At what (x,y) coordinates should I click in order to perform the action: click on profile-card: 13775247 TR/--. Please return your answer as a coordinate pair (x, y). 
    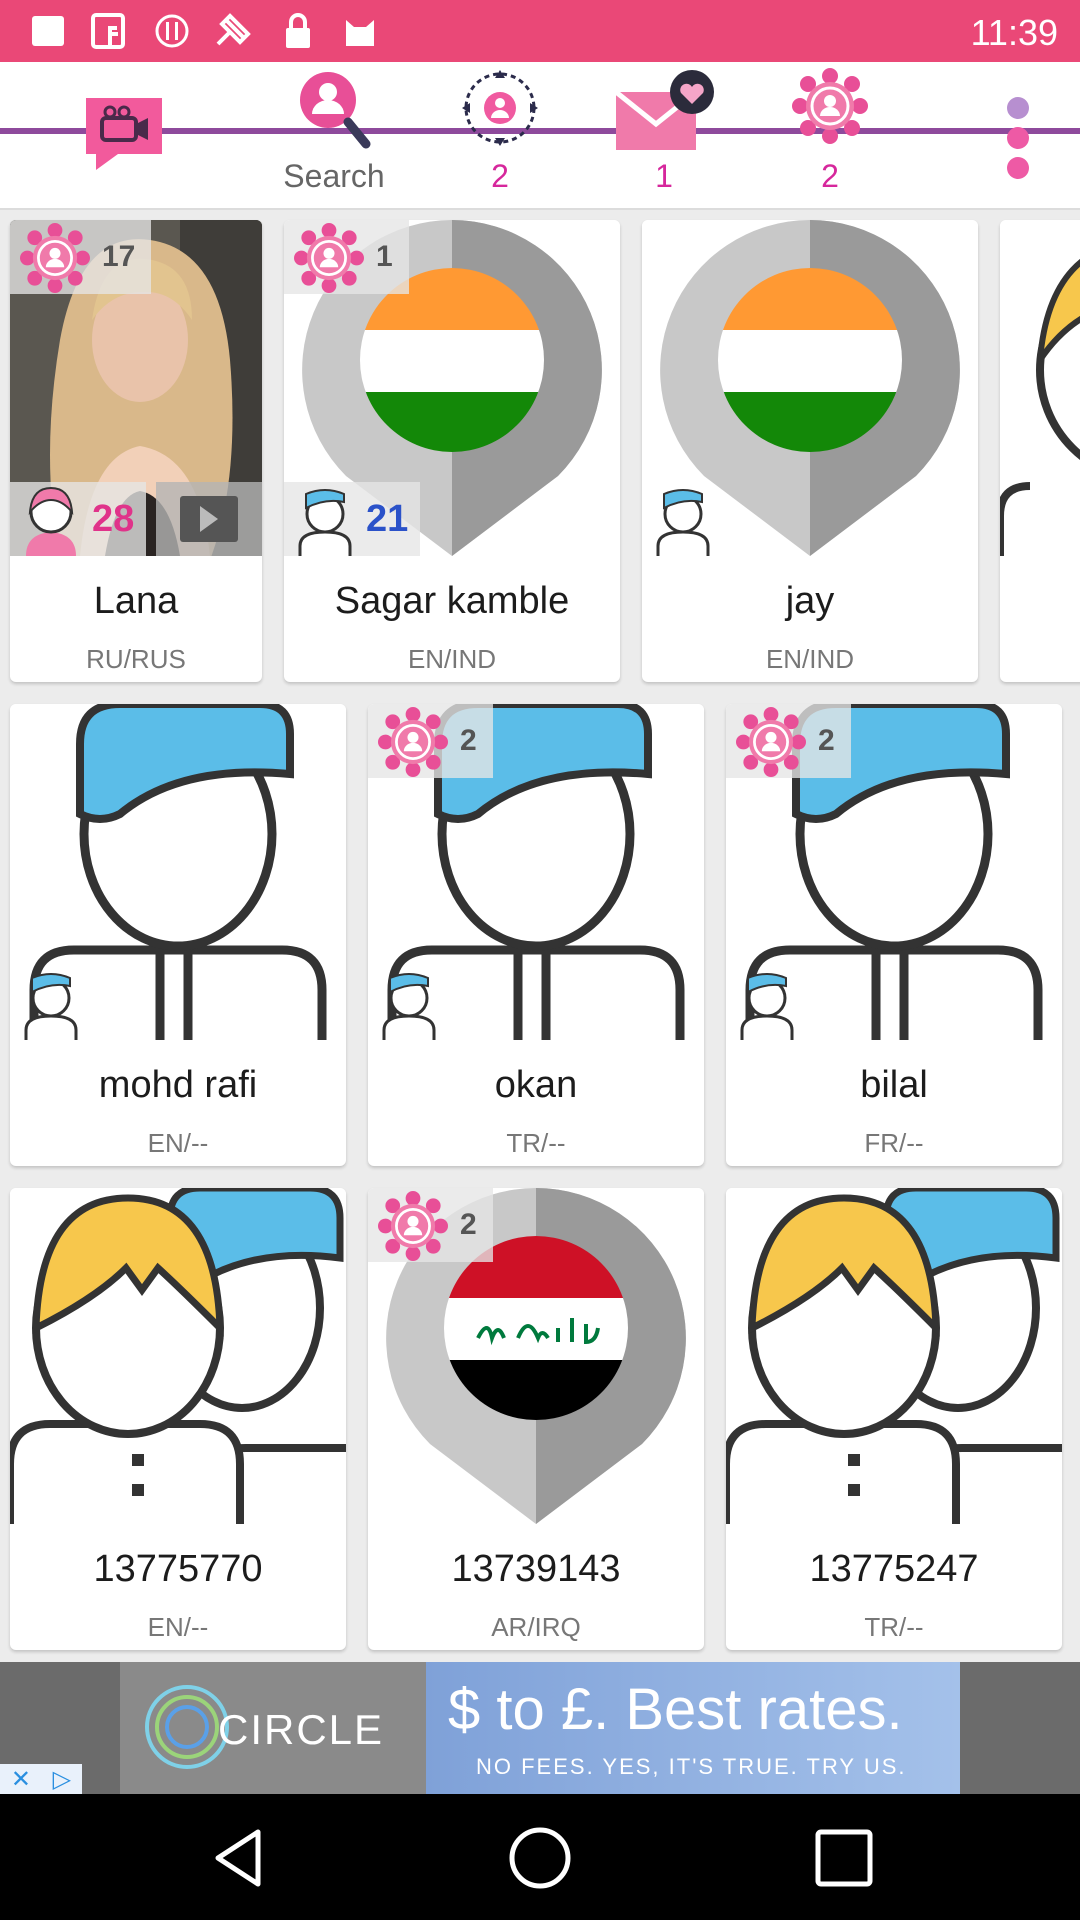
    Looking at the image, I should click on (894, 1419).